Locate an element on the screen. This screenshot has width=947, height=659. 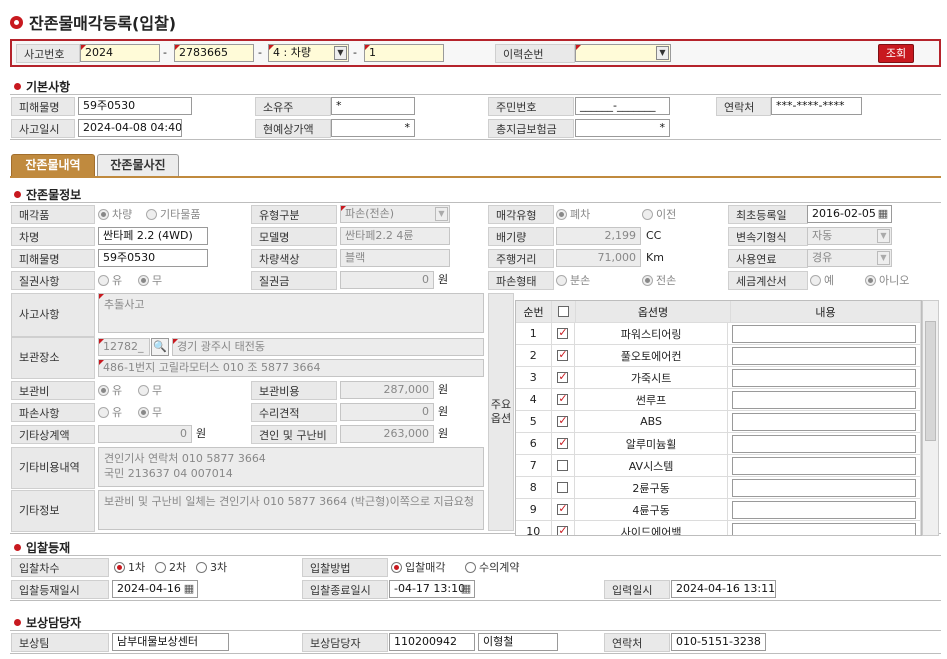
bid-round-1-radio: 1차 is located at coordinates (129, 567).